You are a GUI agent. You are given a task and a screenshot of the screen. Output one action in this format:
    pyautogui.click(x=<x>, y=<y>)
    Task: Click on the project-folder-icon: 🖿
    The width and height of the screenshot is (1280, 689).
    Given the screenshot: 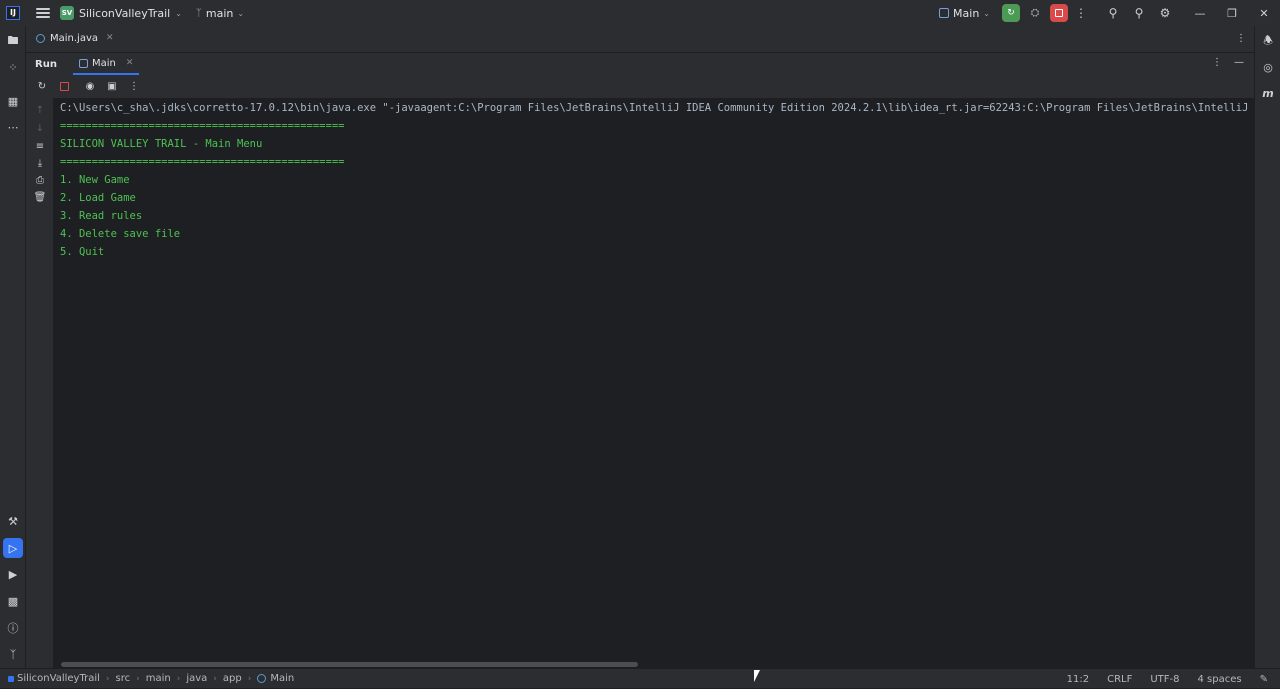 What is the action you would take?
    pyautogui.click(x=13, y=41)
    